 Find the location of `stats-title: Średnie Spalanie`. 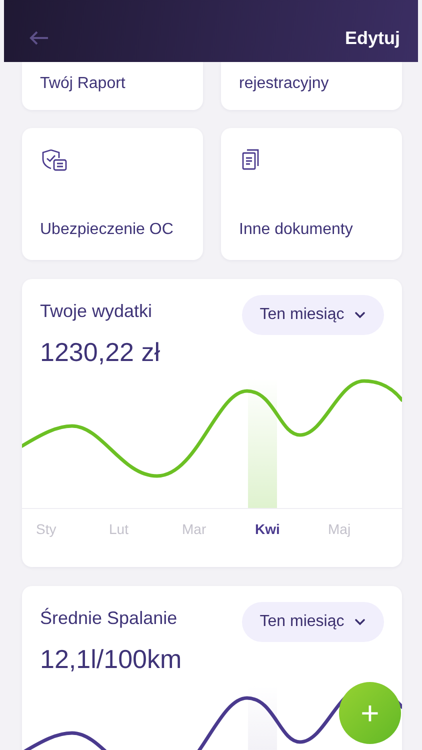

stats-title: Średnie Spalanie is located at coordinates (109, 618).